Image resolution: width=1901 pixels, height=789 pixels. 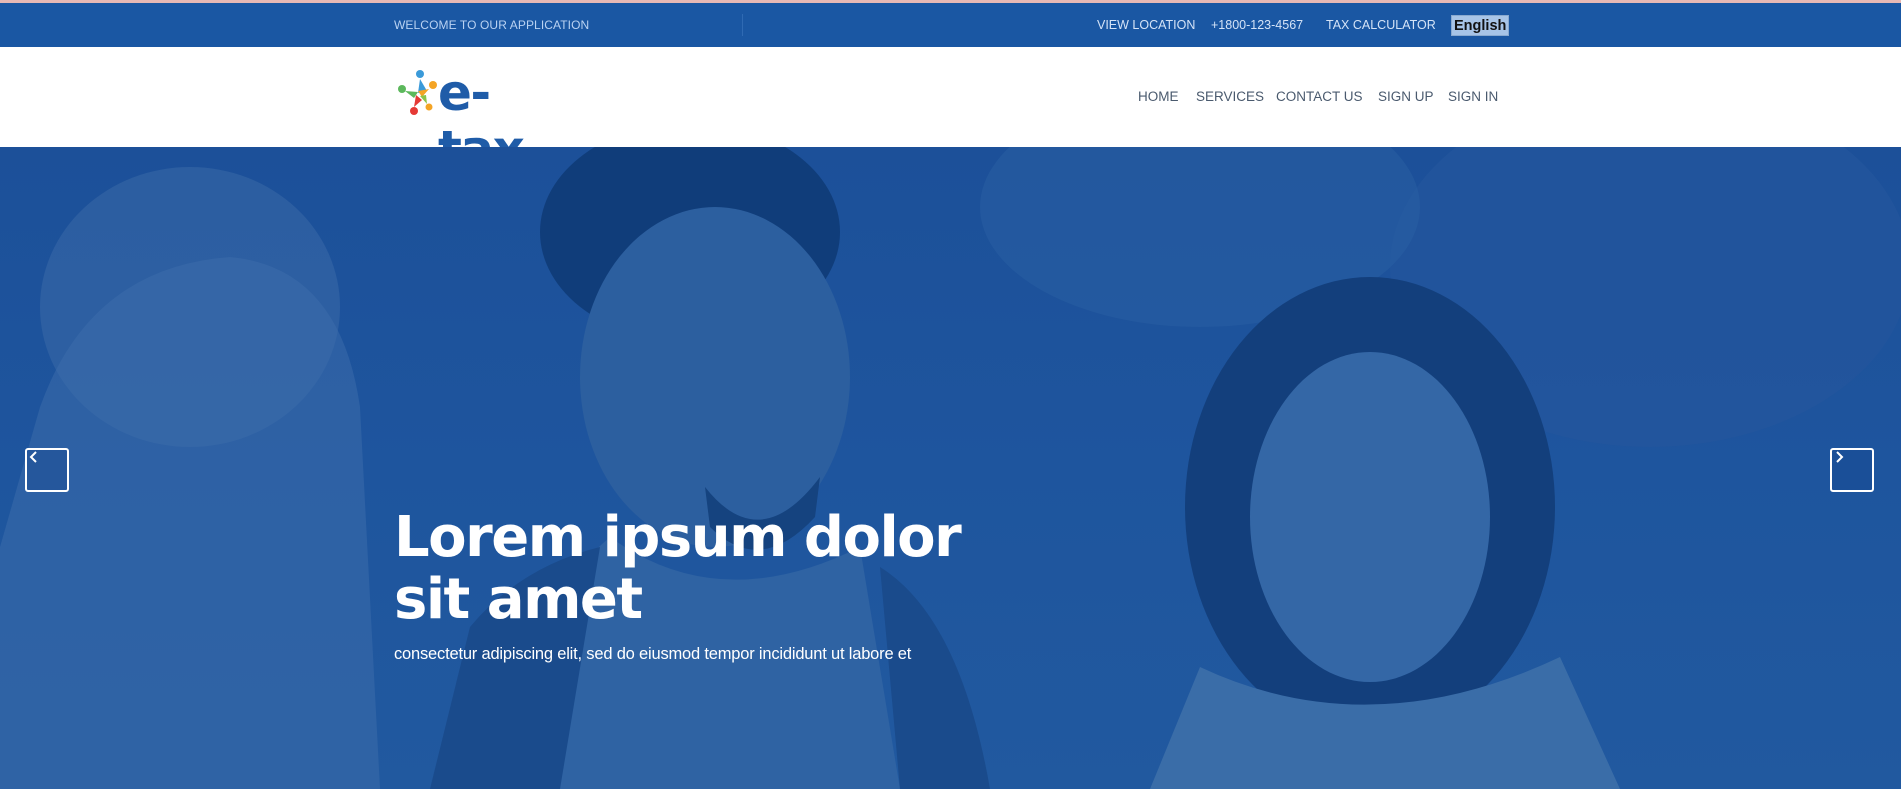 What do you see at coordinates (492, 25) in the screenshot?
I see `welcome-text: WELCOME TO OUR APPLICATION` at bounding box center [492, 25].